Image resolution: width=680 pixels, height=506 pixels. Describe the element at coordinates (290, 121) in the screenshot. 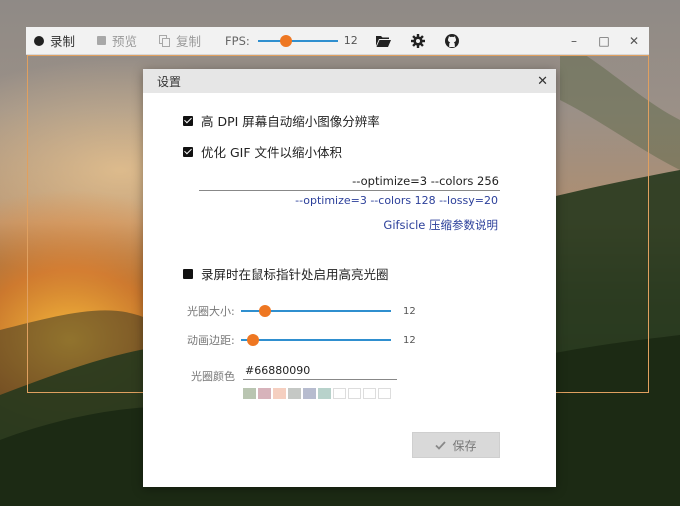

I see `high-dpi-label: 高 DPI 屏幕自动缩小图像分辨率` at that location.